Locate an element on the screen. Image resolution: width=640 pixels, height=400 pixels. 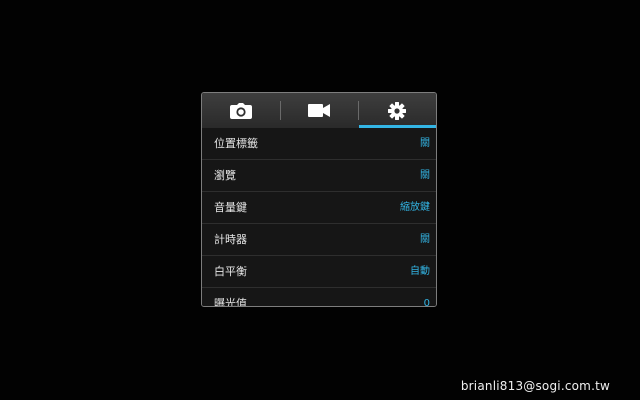
setting-row-review: 瀏覽 關 is located at coordinates (319, 176).